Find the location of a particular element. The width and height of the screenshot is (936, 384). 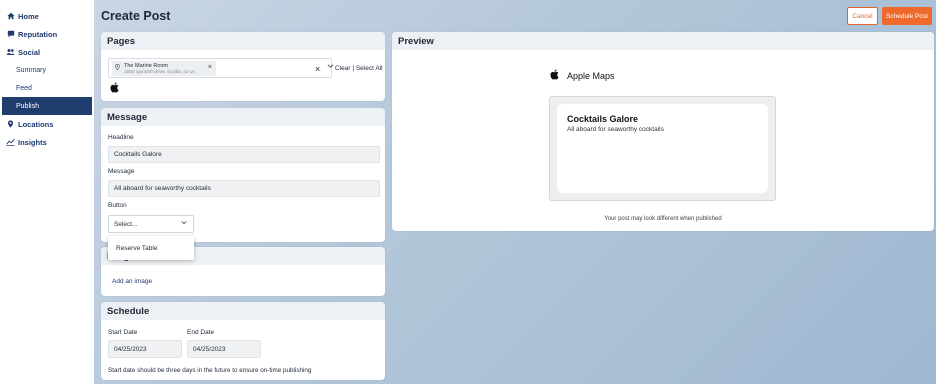

start-date-label: Start Date is located at coordinates (123, 332).